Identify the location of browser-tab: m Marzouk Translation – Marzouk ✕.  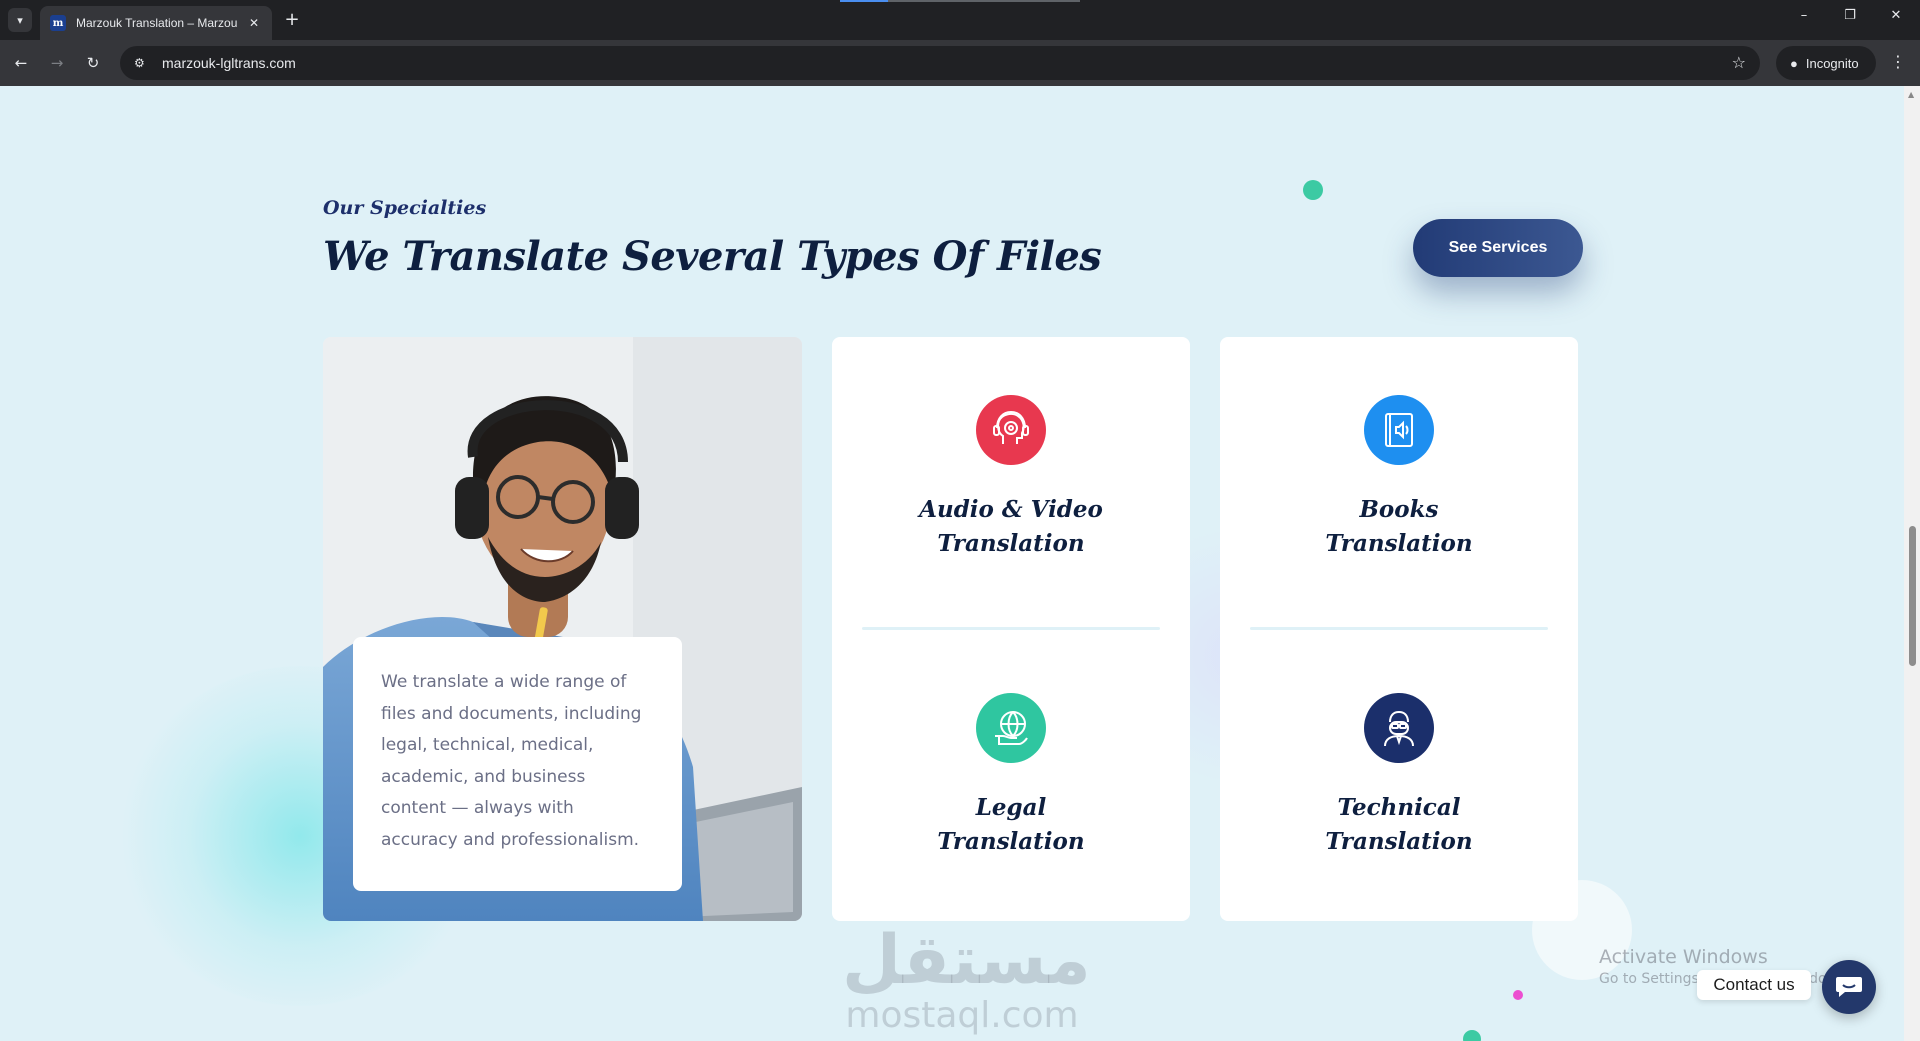
(156, 23).